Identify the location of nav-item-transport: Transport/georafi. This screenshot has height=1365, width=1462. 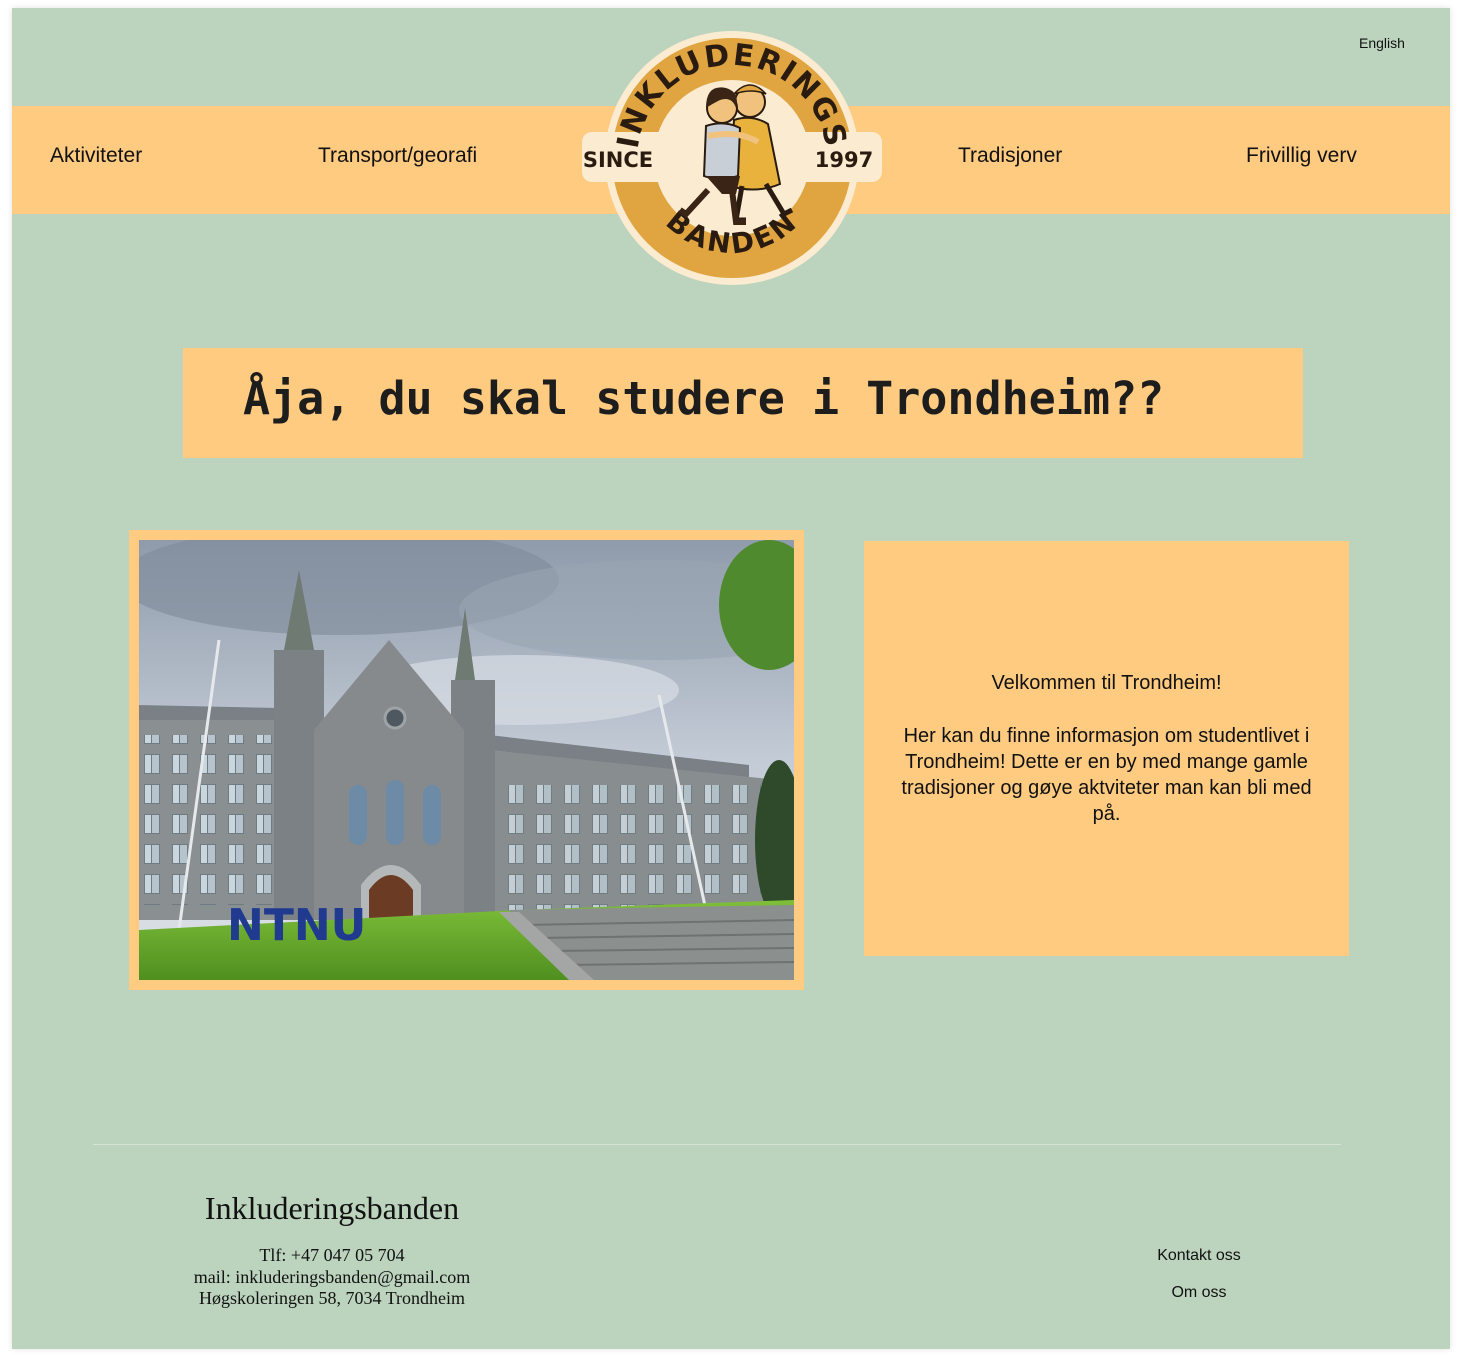
(397, 156).